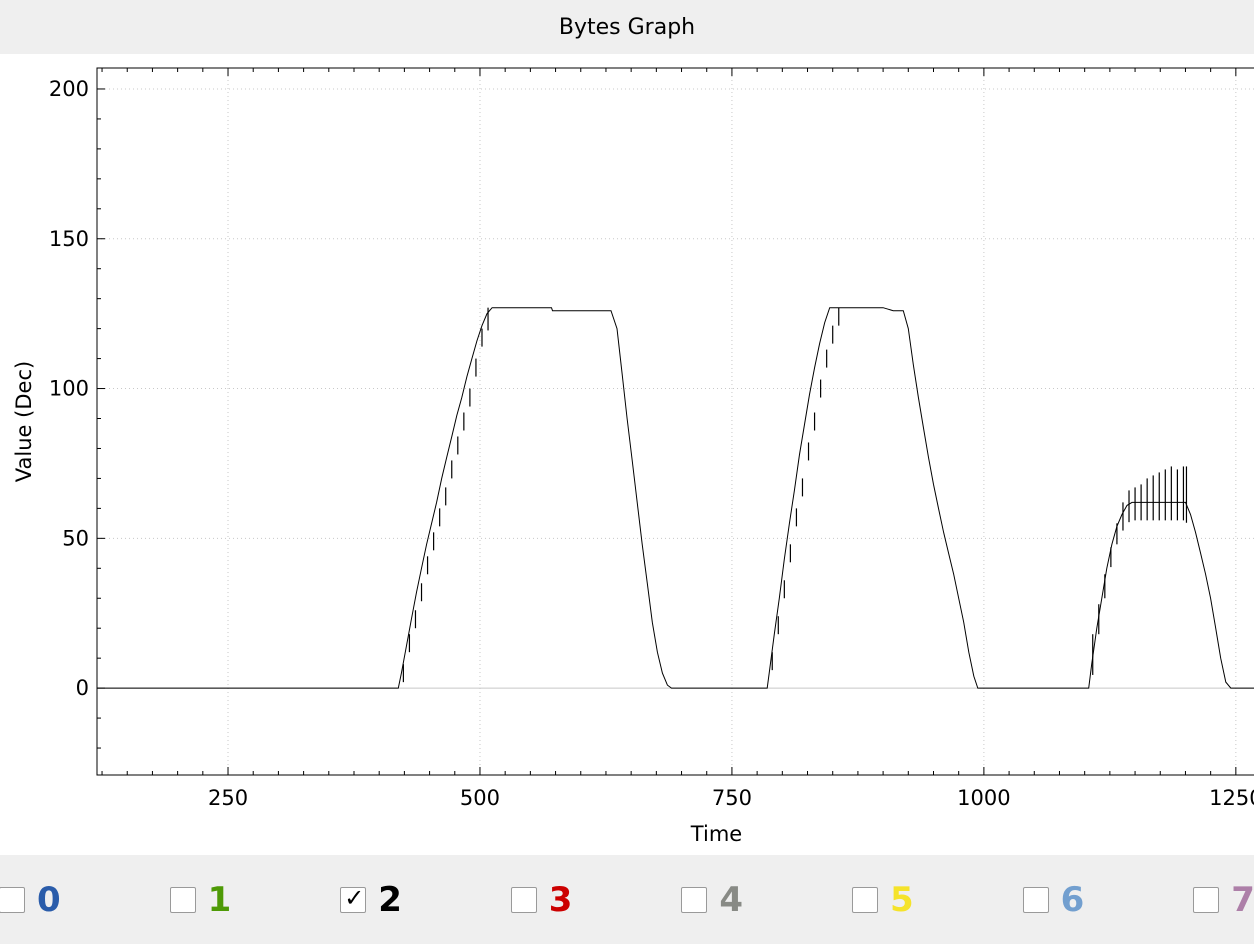 The width and height of the screenshot is (1254, 944). I want to click on byte-checkbox-3: 3, so click(541, 899).